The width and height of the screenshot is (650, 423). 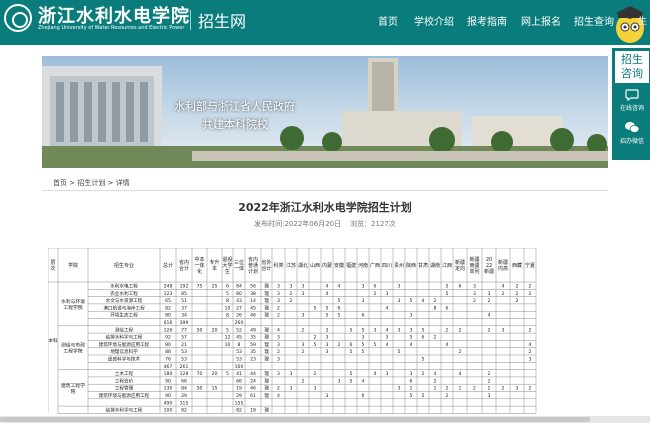 What do you see at coordinates (325, 207) in the screenshot?
I see `article-title: 2022年浙江水利水电学院招生计划` at bounding box center [325, 207].